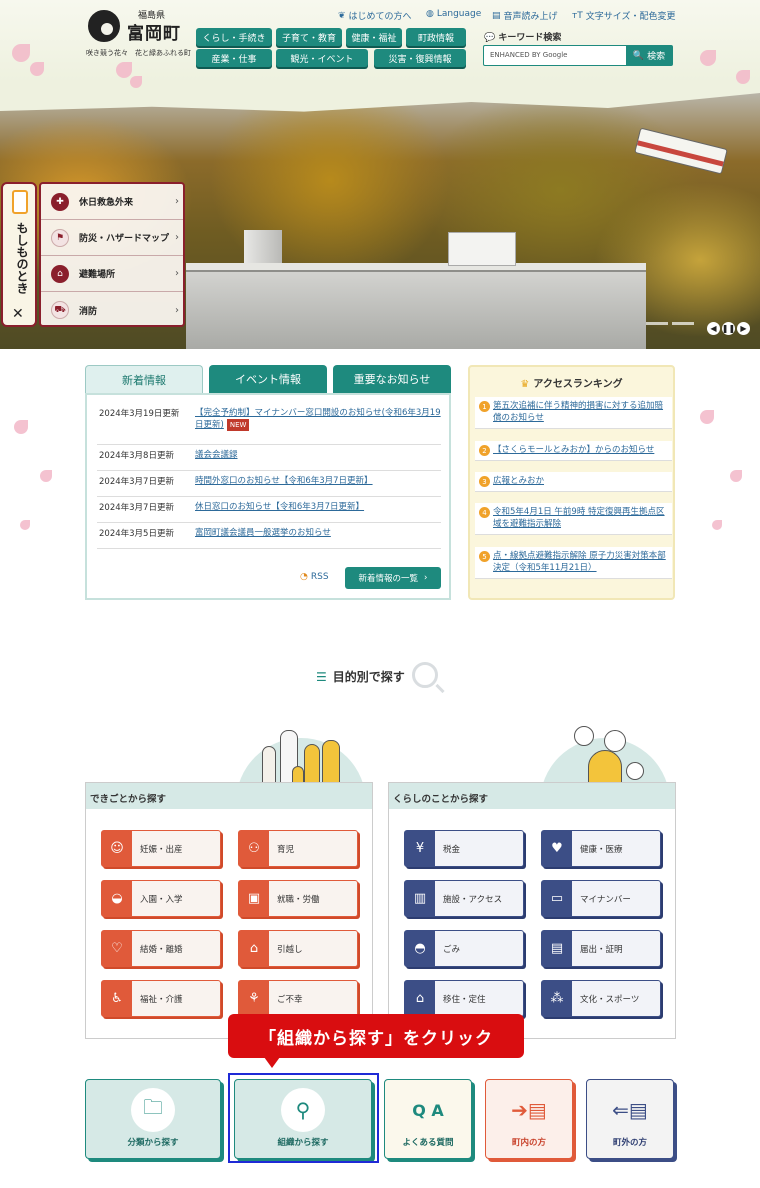 Image resolution: width=760 pixels, height=1188 pixels. I want to click on document-icon: ▤, so click(557, 948).